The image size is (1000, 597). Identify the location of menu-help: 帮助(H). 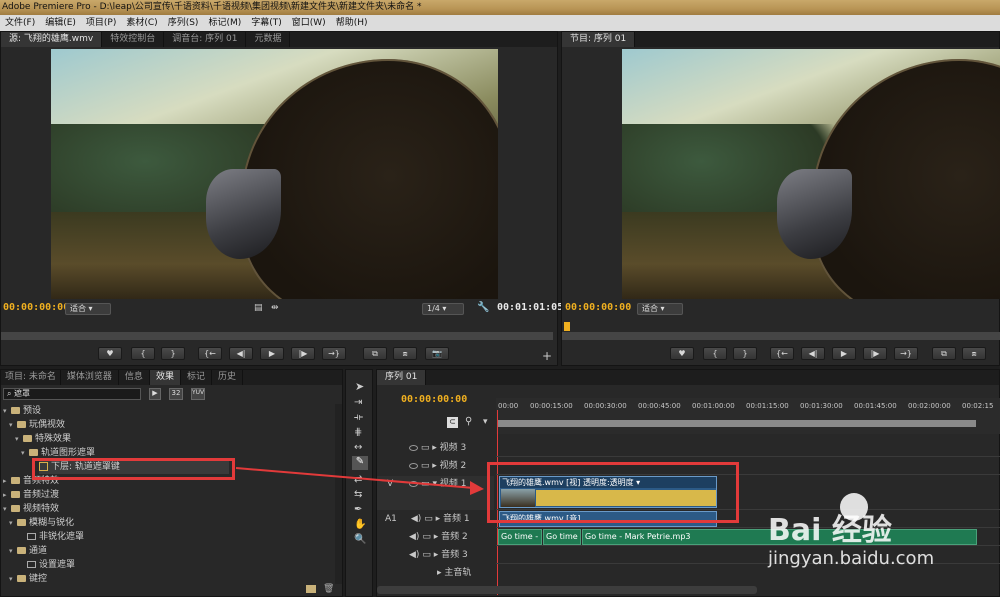
(352, 23).